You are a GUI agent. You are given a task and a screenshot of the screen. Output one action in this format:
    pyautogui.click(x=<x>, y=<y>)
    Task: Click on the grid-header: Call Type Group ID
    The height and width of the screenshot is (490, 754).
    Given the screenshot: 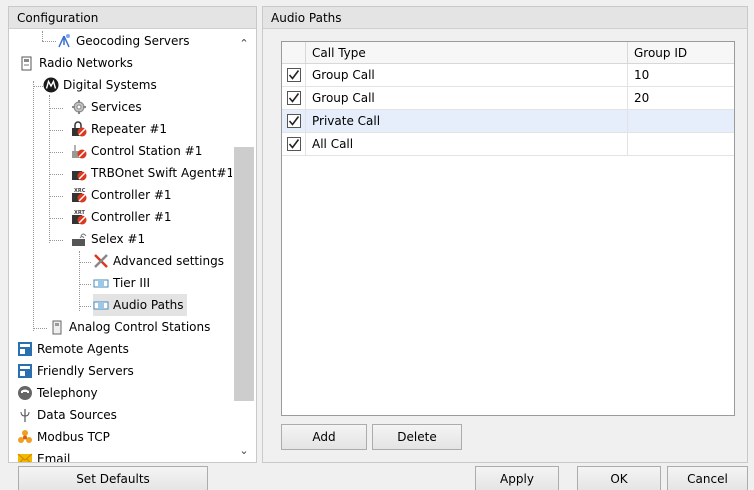 What is the action you would take?
    pyautogui.click(x=508, y=53)
    